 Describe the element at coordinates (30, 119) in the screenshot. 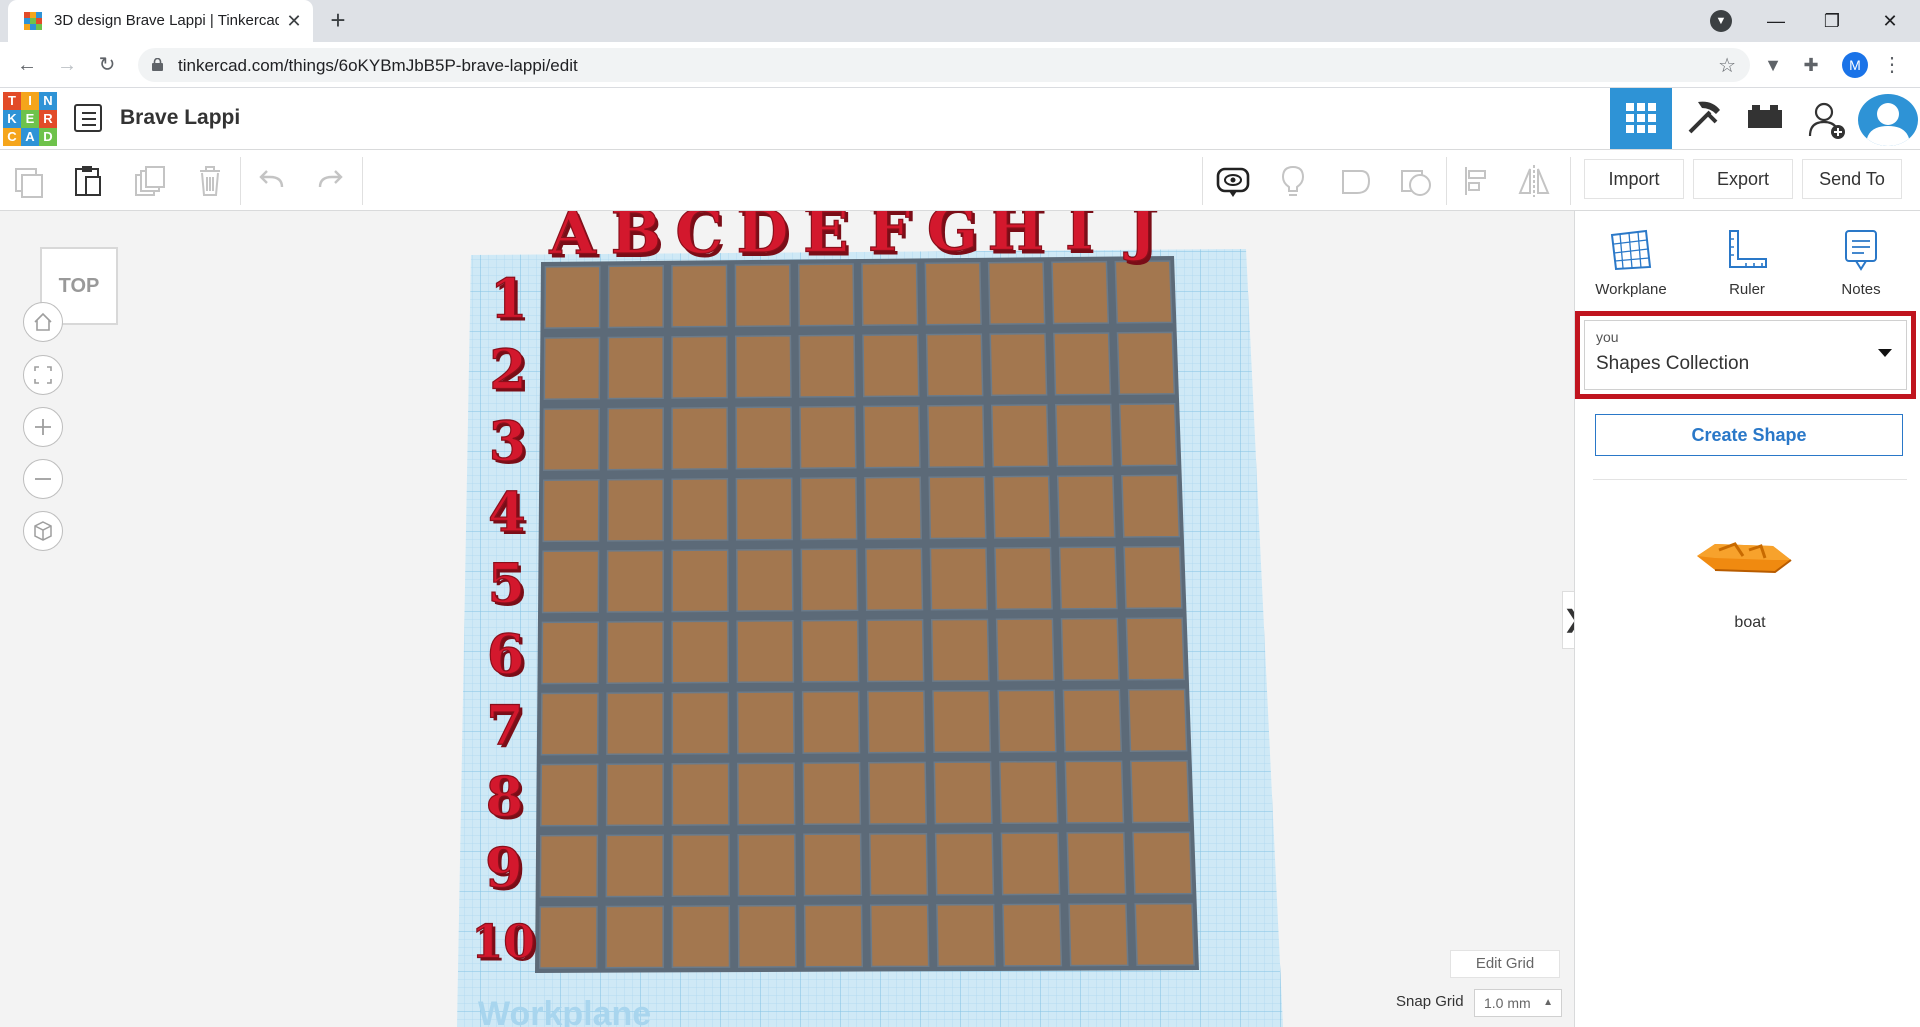

I see `tinkercad-logo: TINKERCAD` at that location.